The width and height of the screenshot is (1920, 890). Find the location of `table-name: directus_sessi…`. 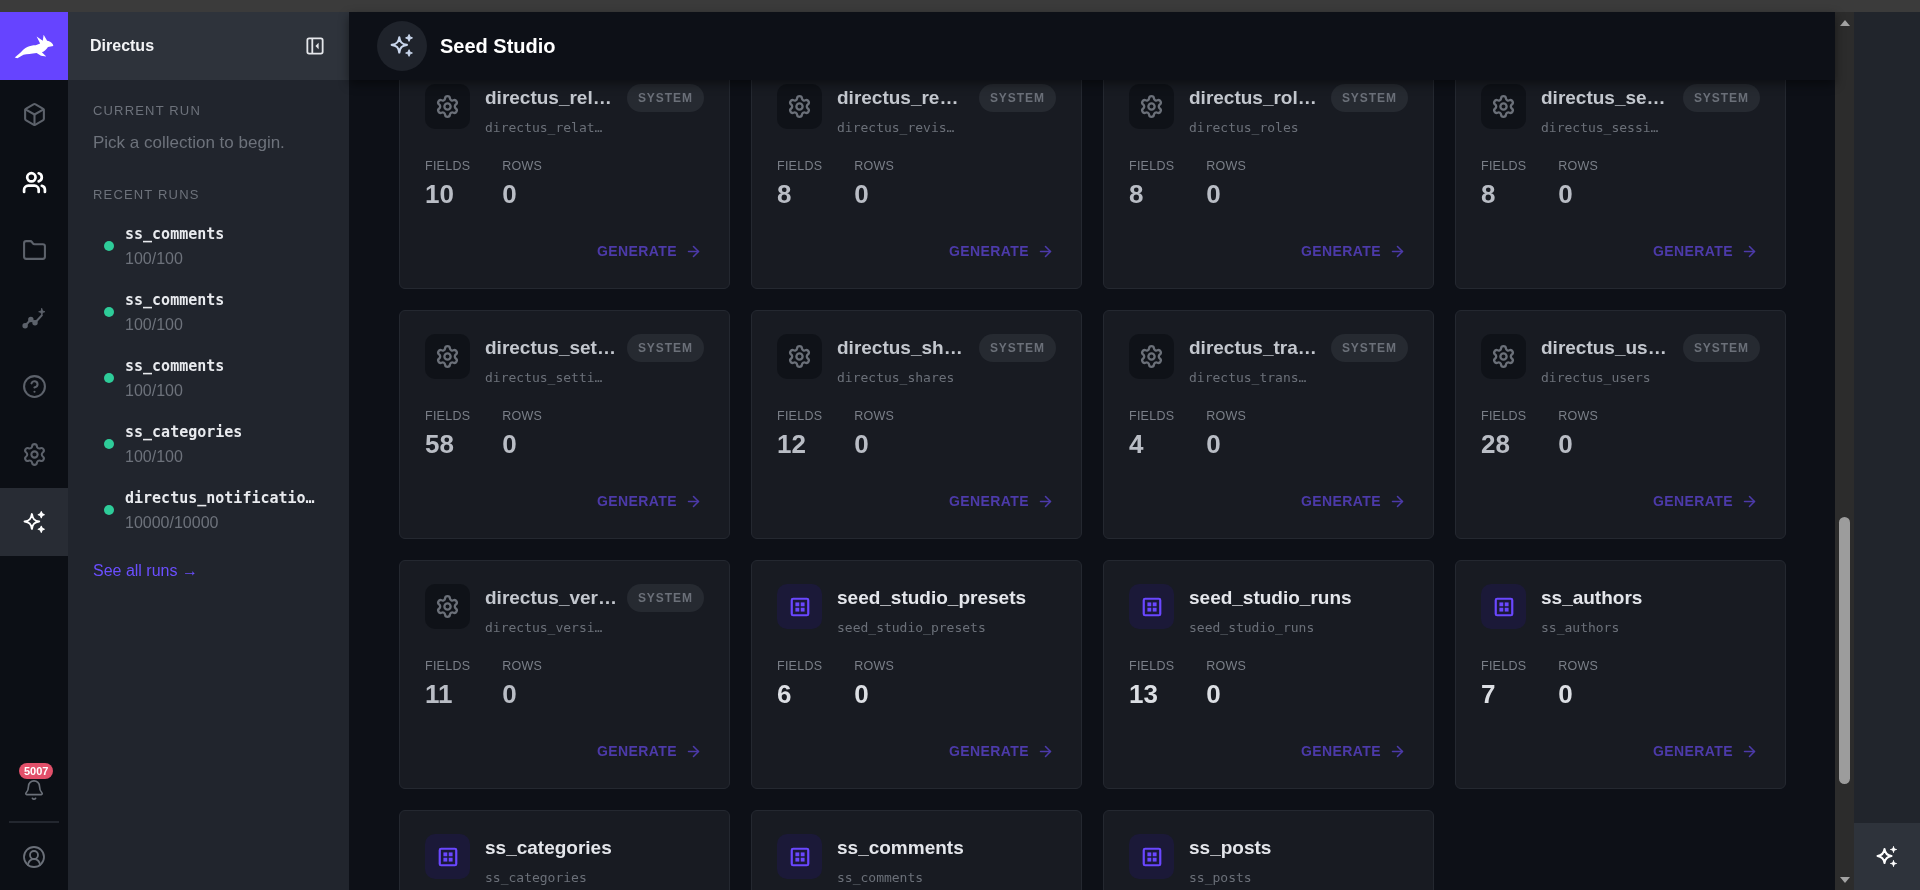

table-name: directus_sessi… is located at coordinates (1600, 128).